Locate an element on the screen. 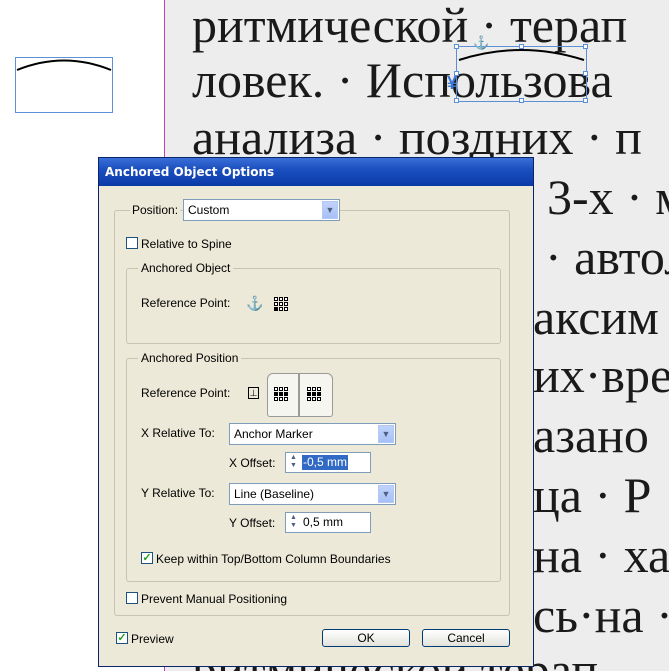 This screenshot has height=671, width=669. reference-point-grid-icon is located at coordinates (281, 304).